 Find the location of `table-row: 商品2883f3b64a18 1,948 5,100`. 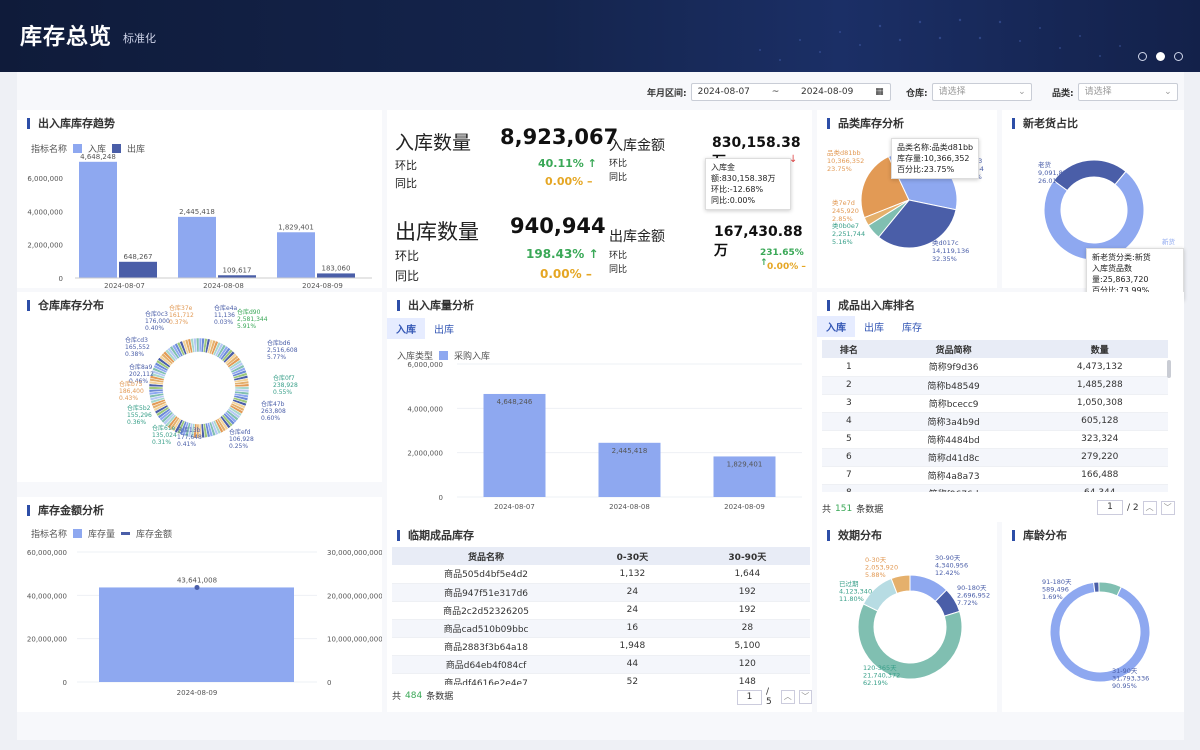

table-row: 商品2883f3b64a18 1,948 5,100 is located at coordinates (601, 646).